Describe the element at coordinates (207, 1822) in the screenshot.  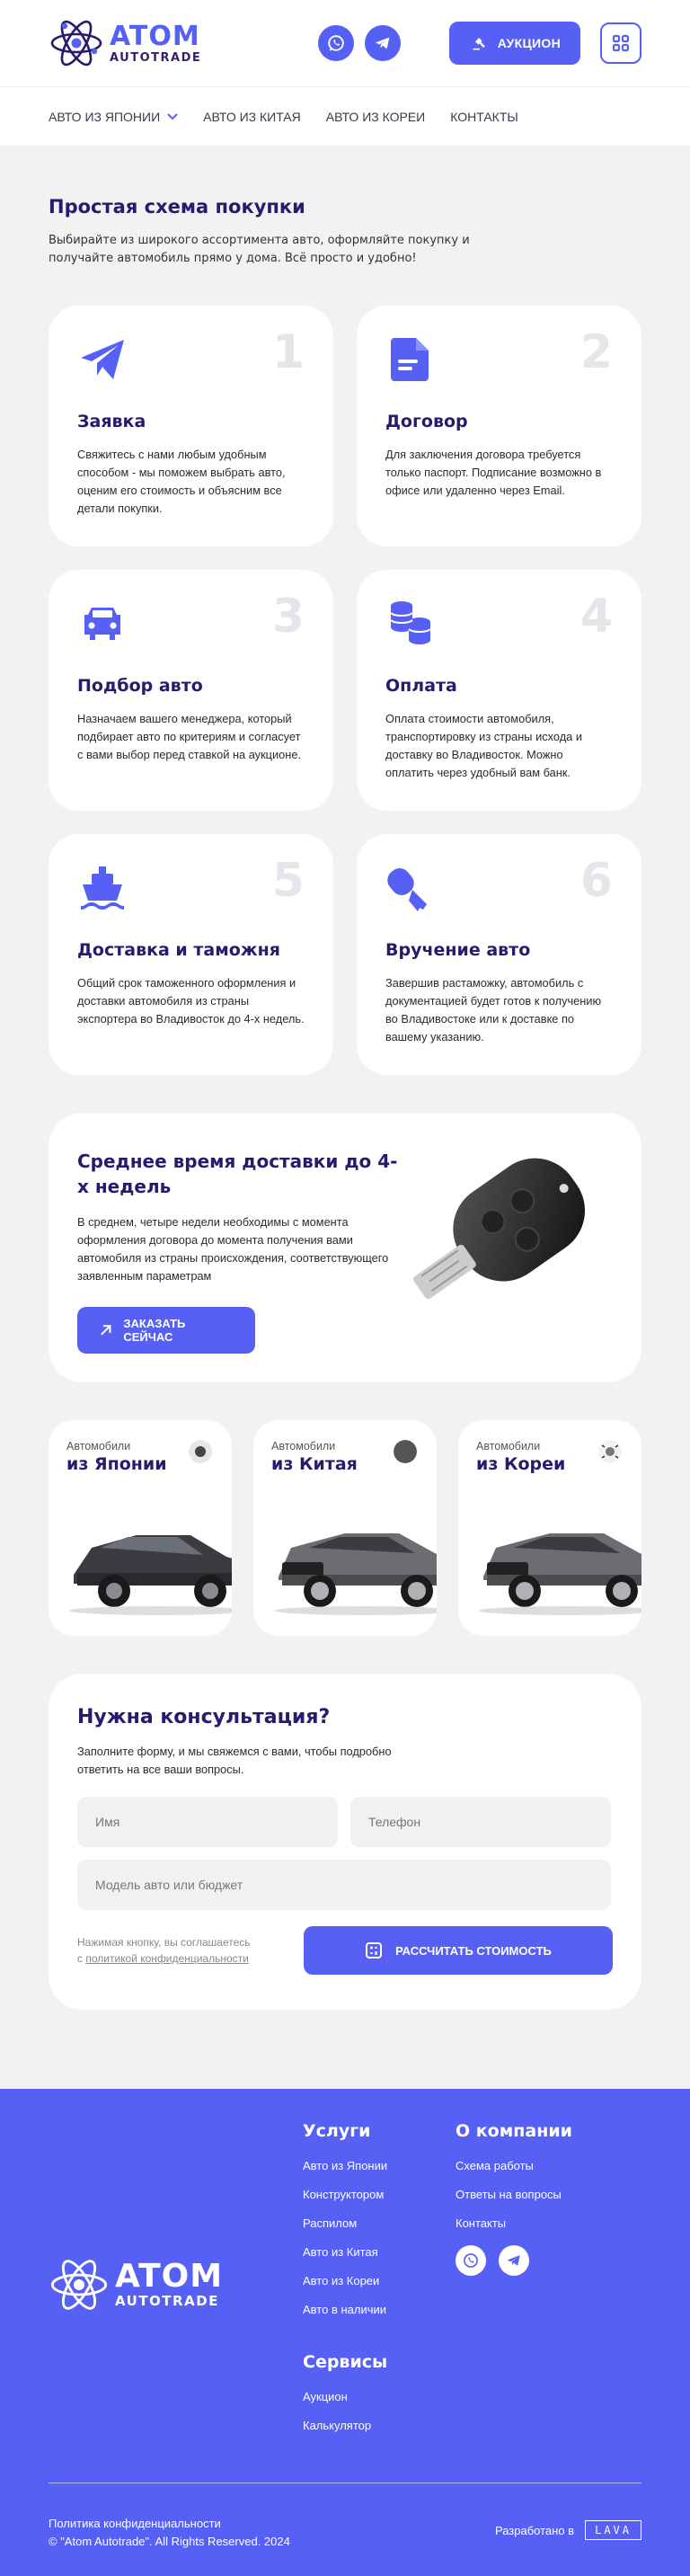
I see `name-input` at that location.